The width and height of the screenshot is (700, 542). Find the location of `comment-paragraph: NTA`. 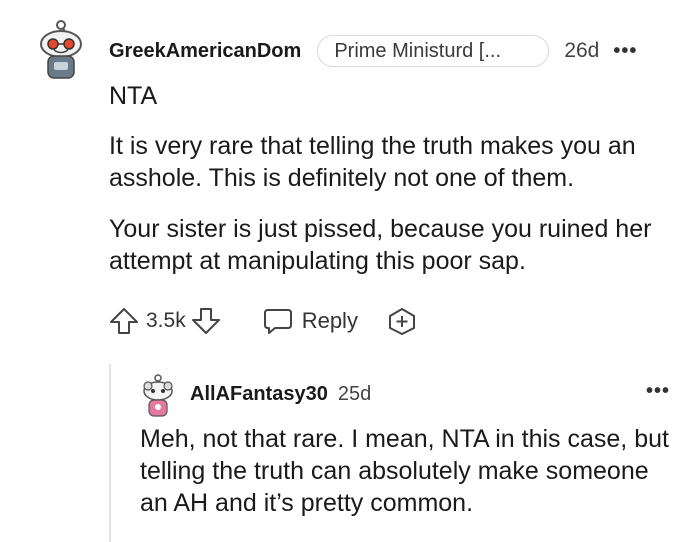

comment-paragraph: NTA is located at coordinates (133, 96).